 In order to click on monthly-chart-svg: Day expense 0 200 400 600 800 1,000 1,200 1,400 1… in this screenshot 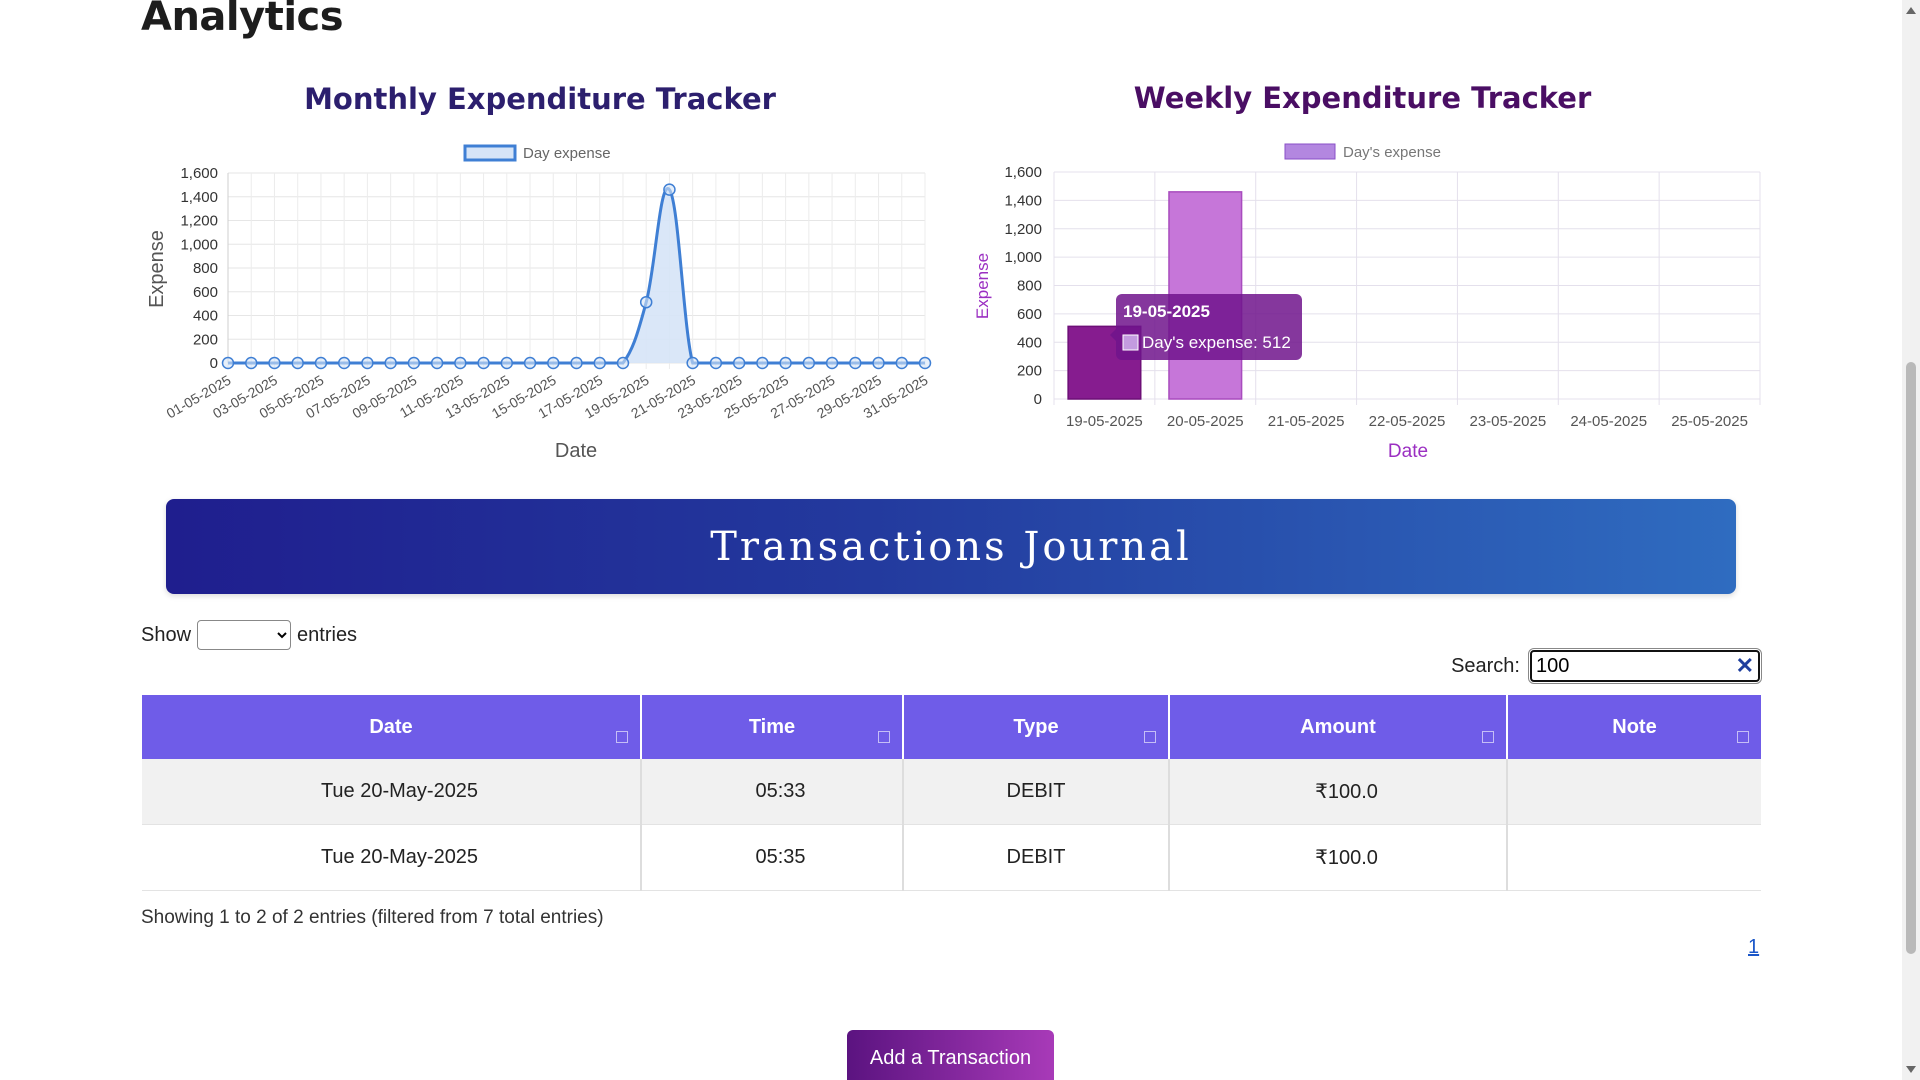, I will do `click(539, 303)`.